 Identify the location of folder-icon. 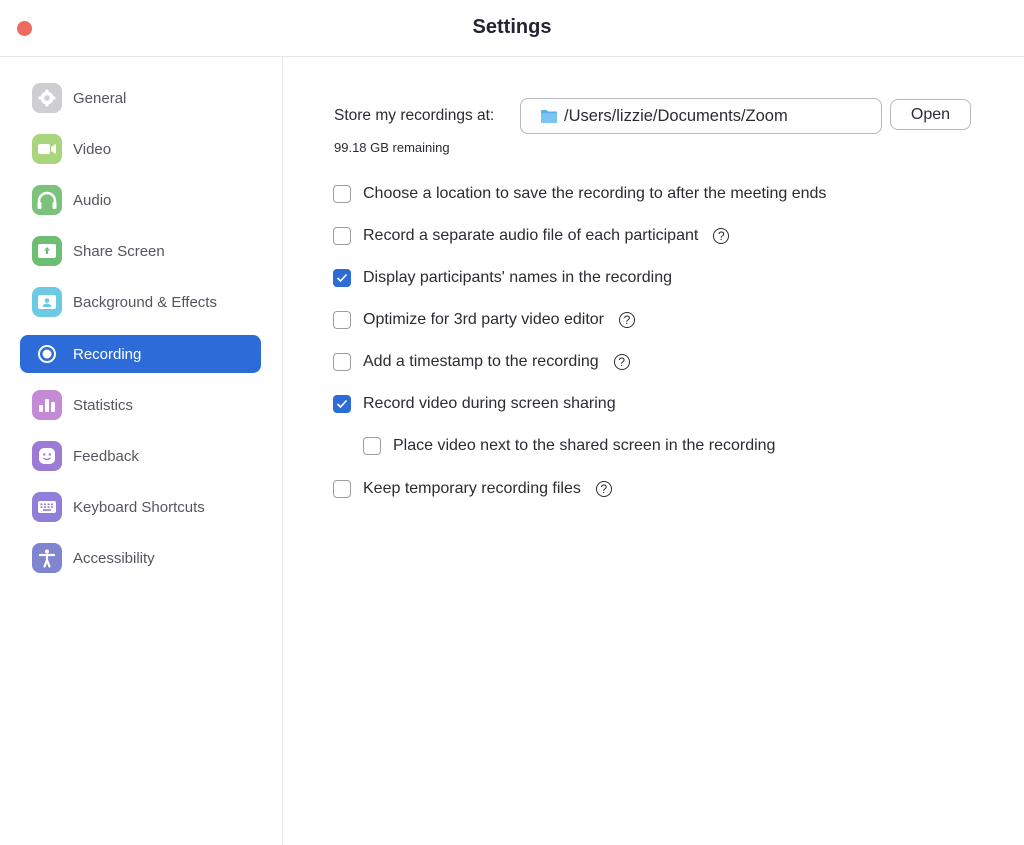
(549, 116).